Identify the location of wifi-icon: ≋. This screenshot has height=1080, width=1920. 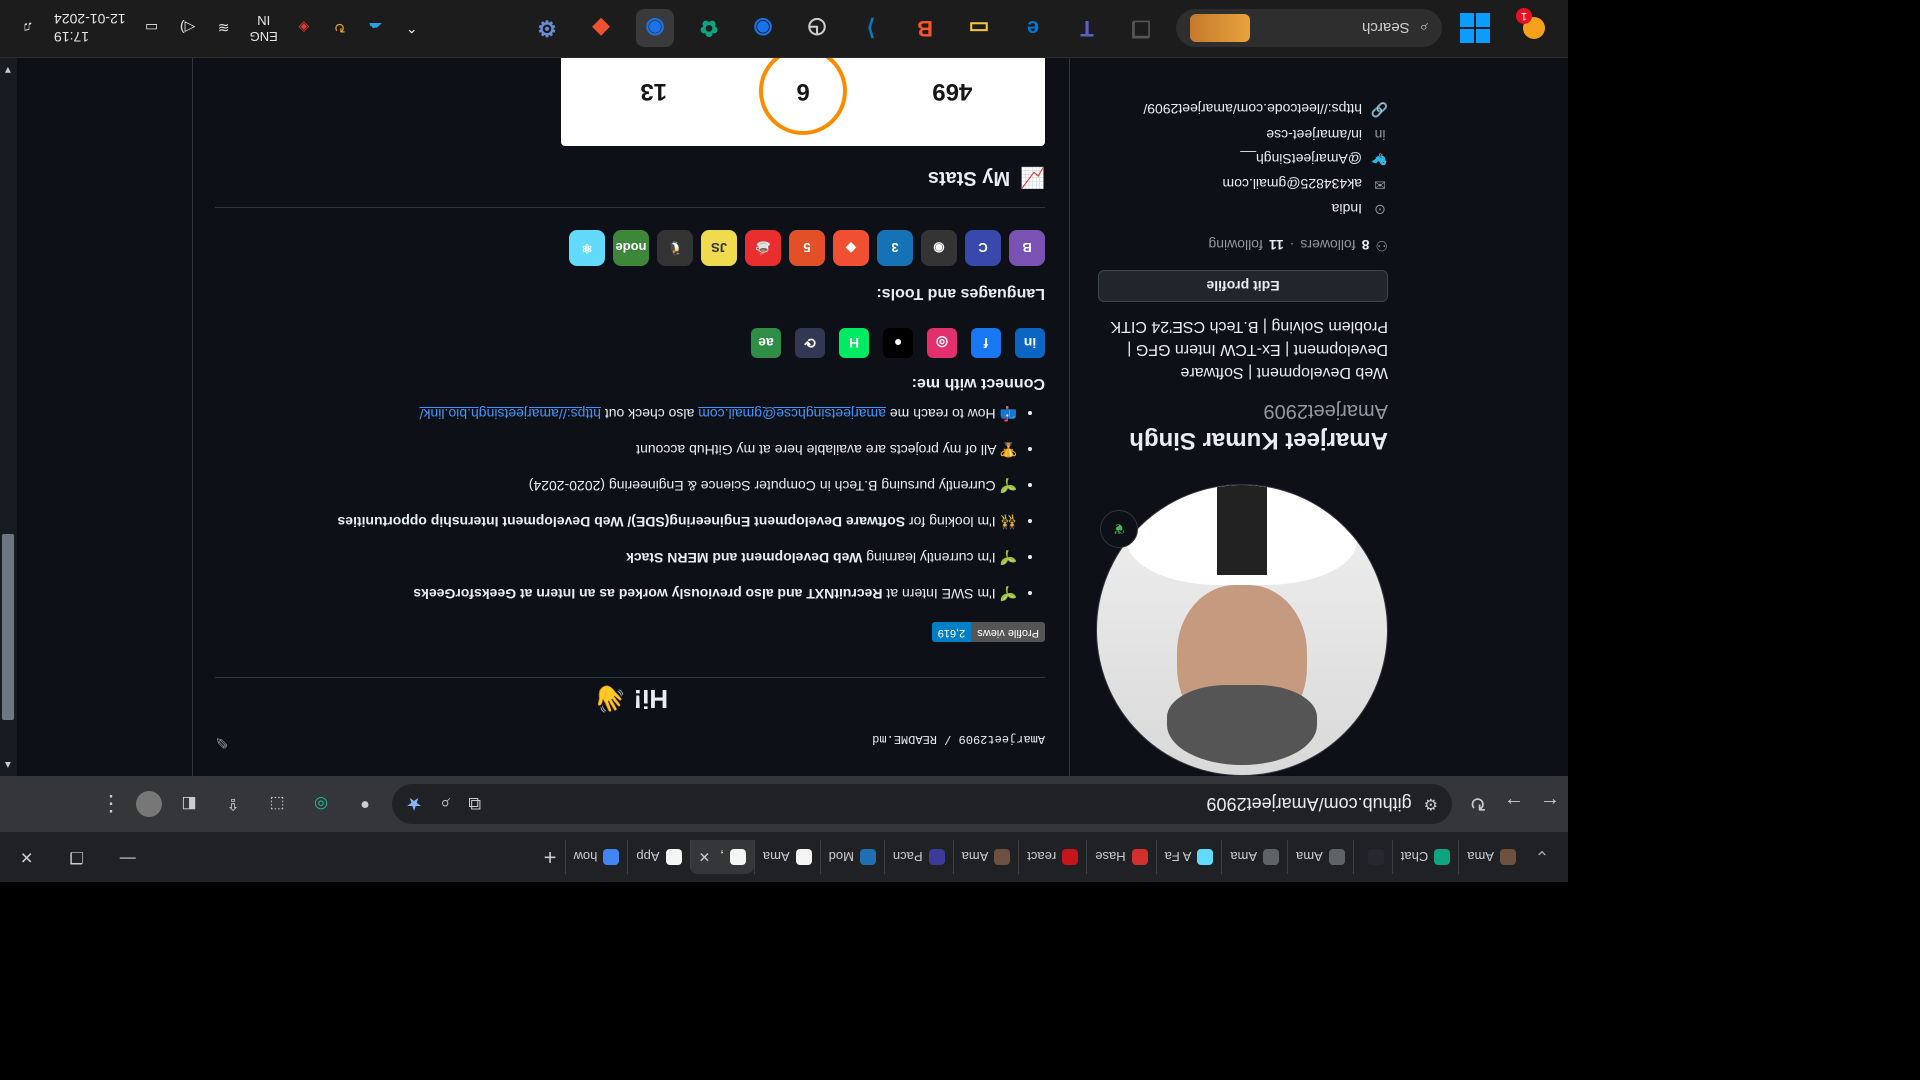
(224, 28).